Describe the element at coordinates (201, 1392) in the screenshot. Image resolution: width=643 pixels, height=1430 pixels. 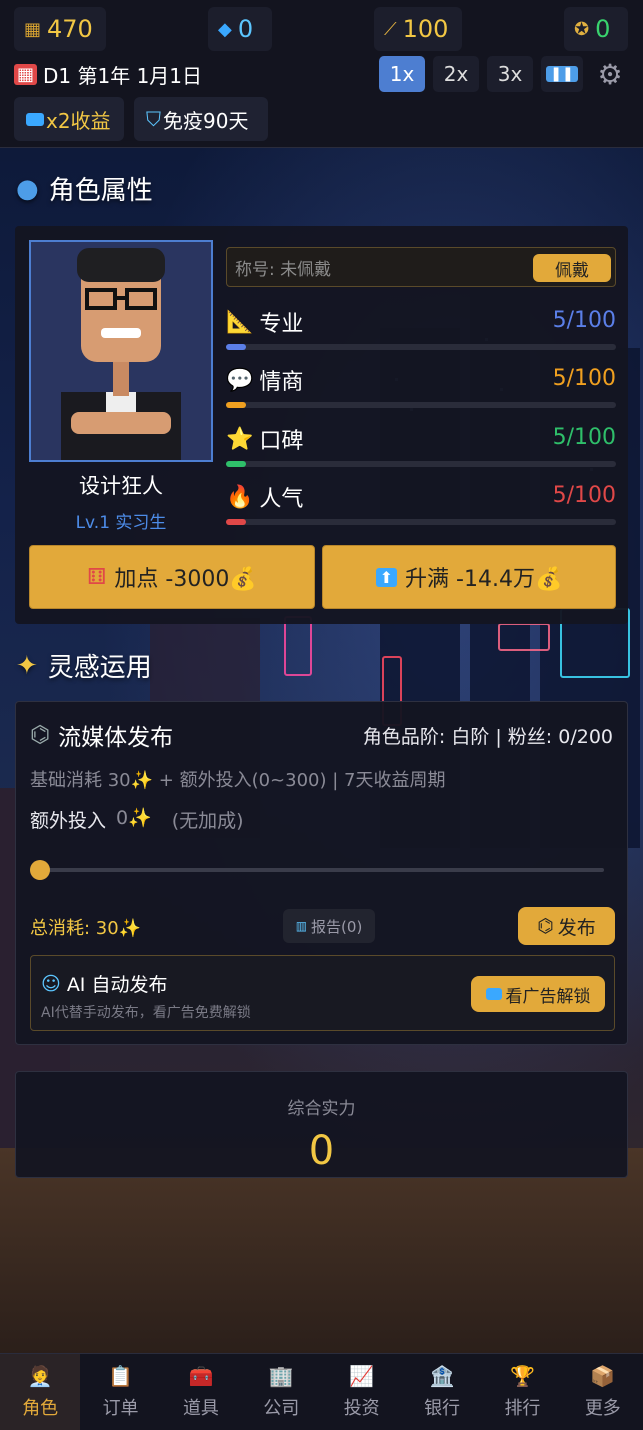
I see `nav-items: 🧰 道具` at that location.